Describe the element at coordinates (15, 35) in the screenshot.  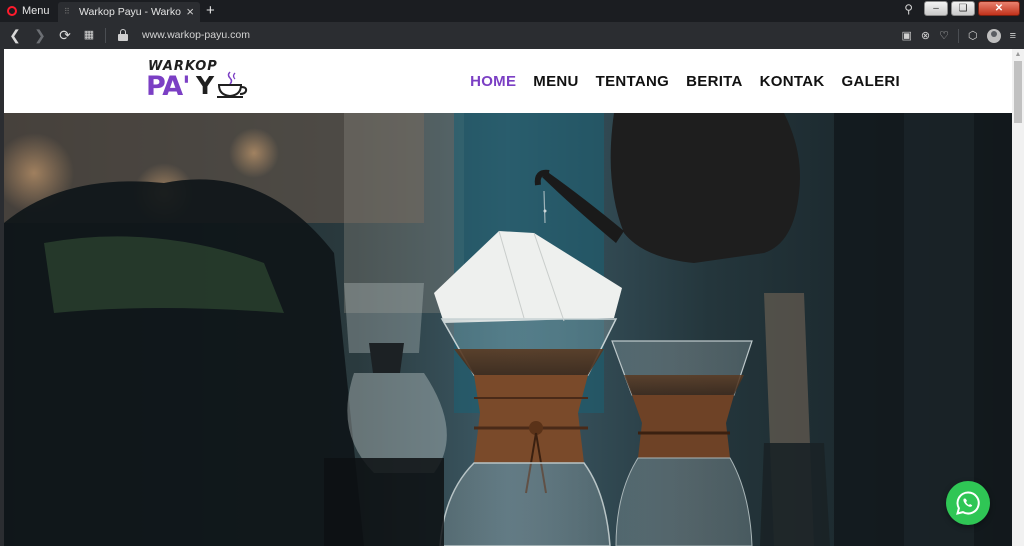
I see `back-icon: ❮` at that location.